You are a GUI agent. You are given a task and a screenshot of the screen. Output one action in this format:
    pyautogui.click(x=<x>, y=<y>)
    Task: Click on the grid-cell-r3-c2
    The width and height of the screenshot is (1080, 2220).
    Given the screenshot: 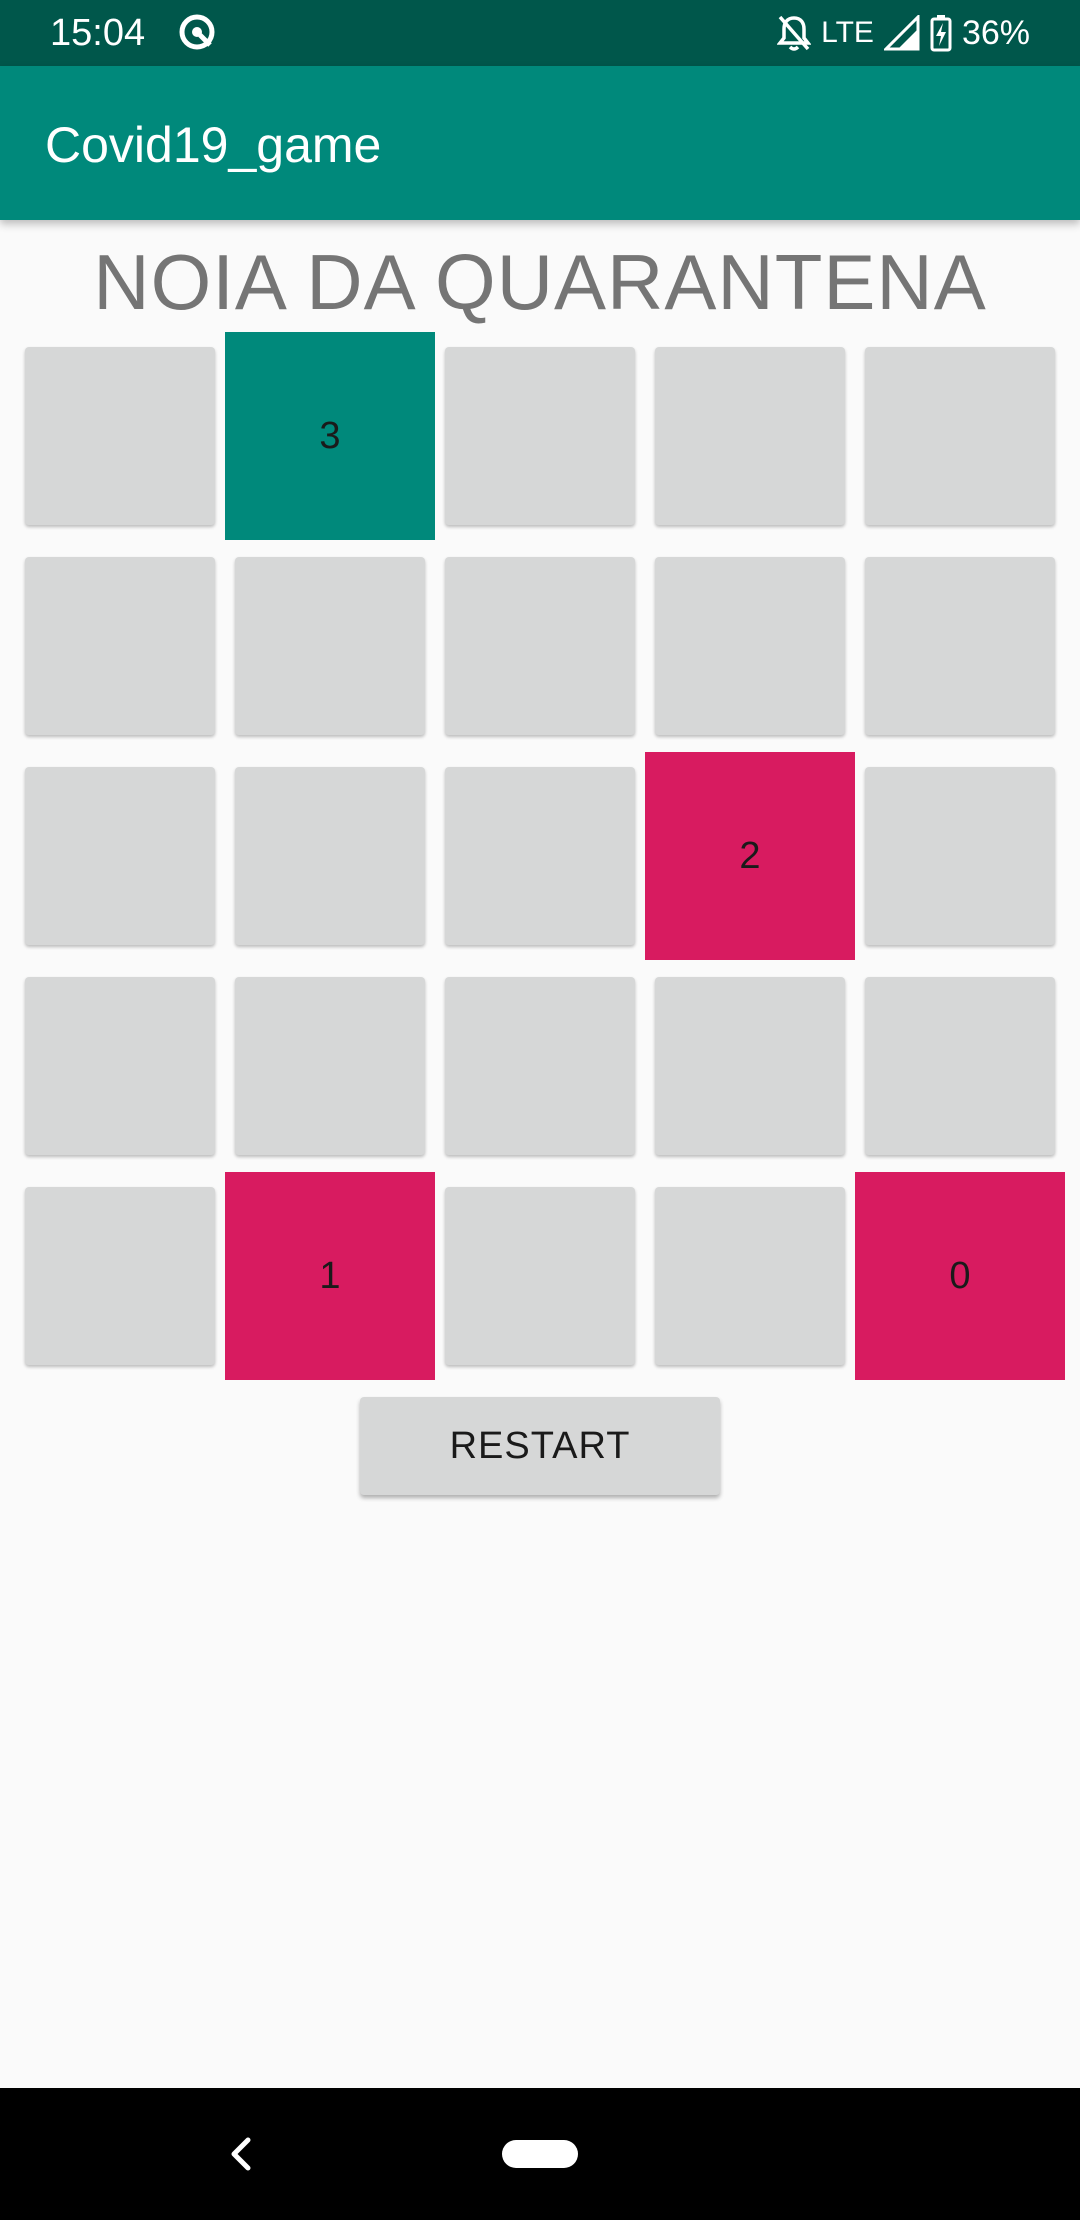 What is the action you would take?
    pyautogui.click(x=330, y=856)
    